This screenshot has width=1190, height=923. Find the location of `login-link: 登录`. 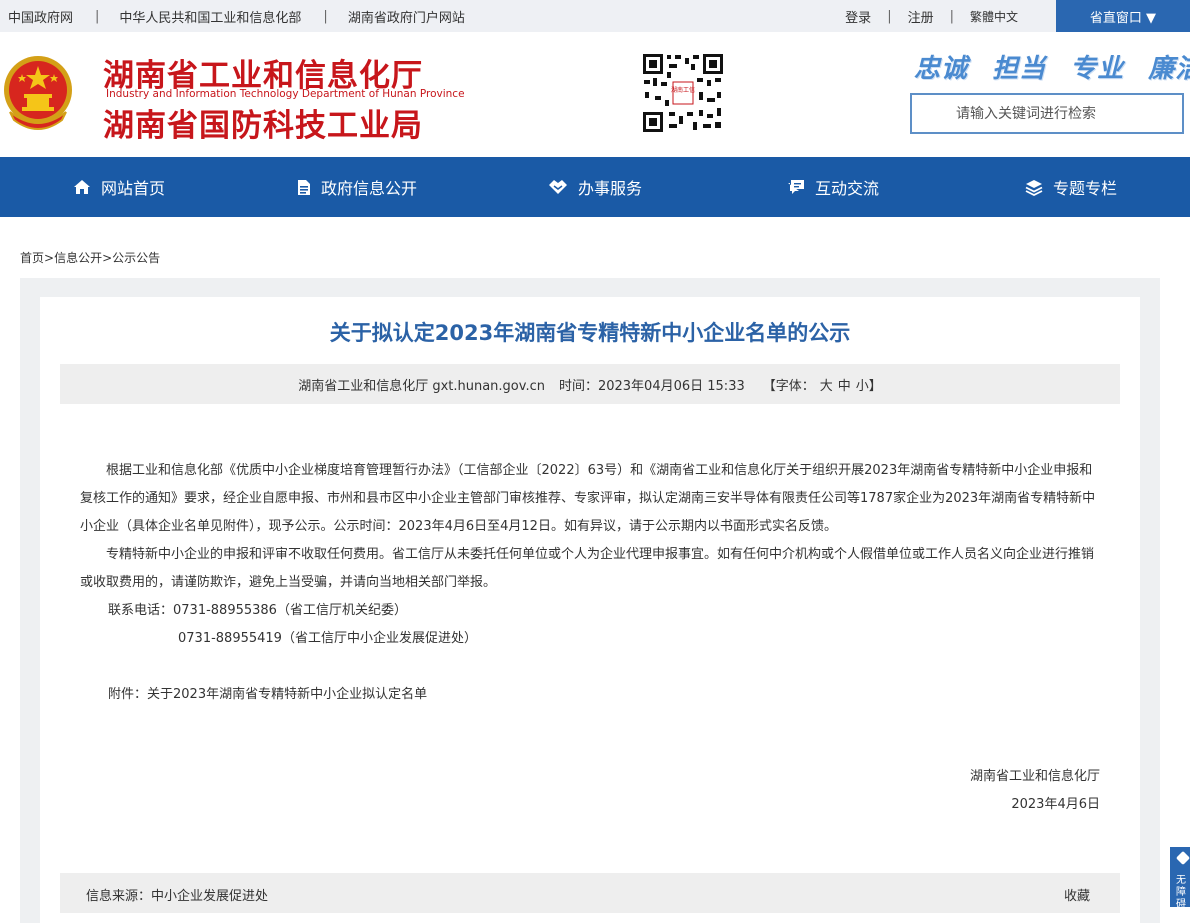

login-link: 登录 is located at coordinates (858, 16).